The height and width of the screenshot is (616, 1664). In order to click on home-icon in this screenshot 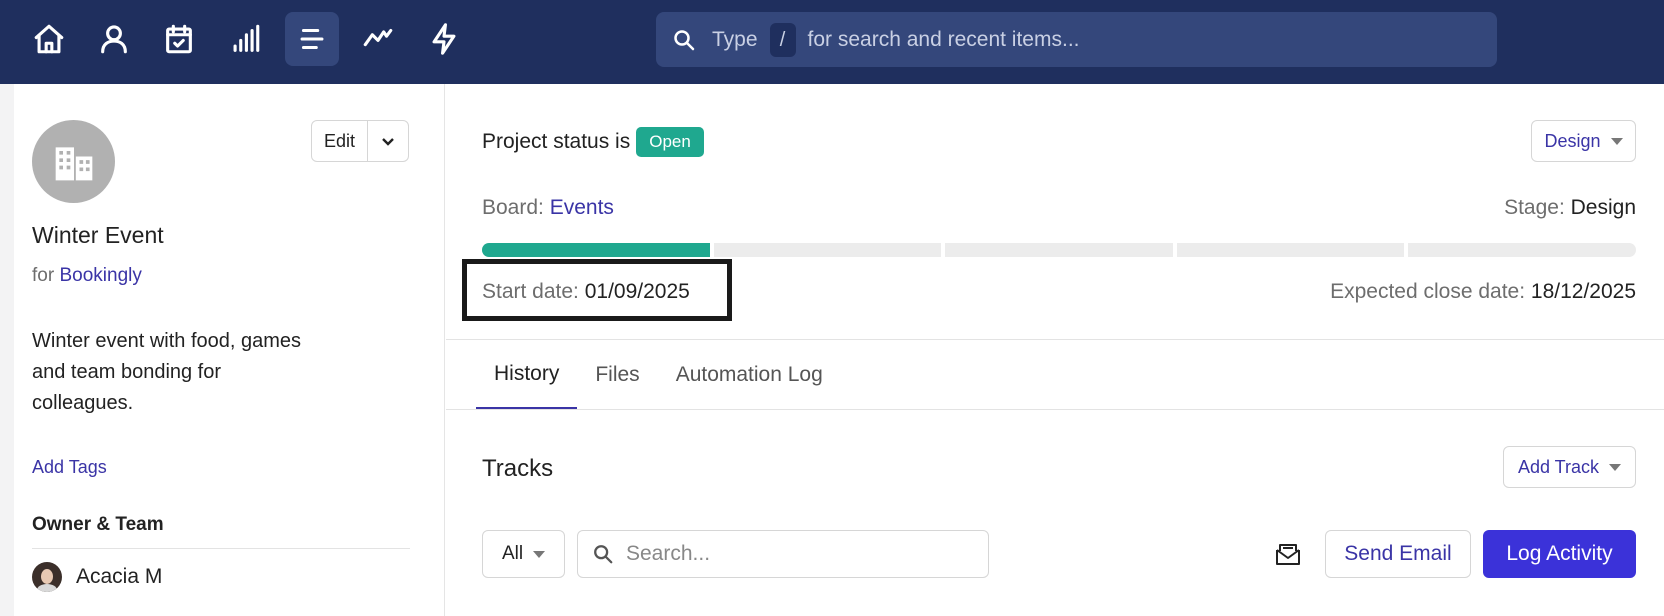, I will do `click(49, 39)`.